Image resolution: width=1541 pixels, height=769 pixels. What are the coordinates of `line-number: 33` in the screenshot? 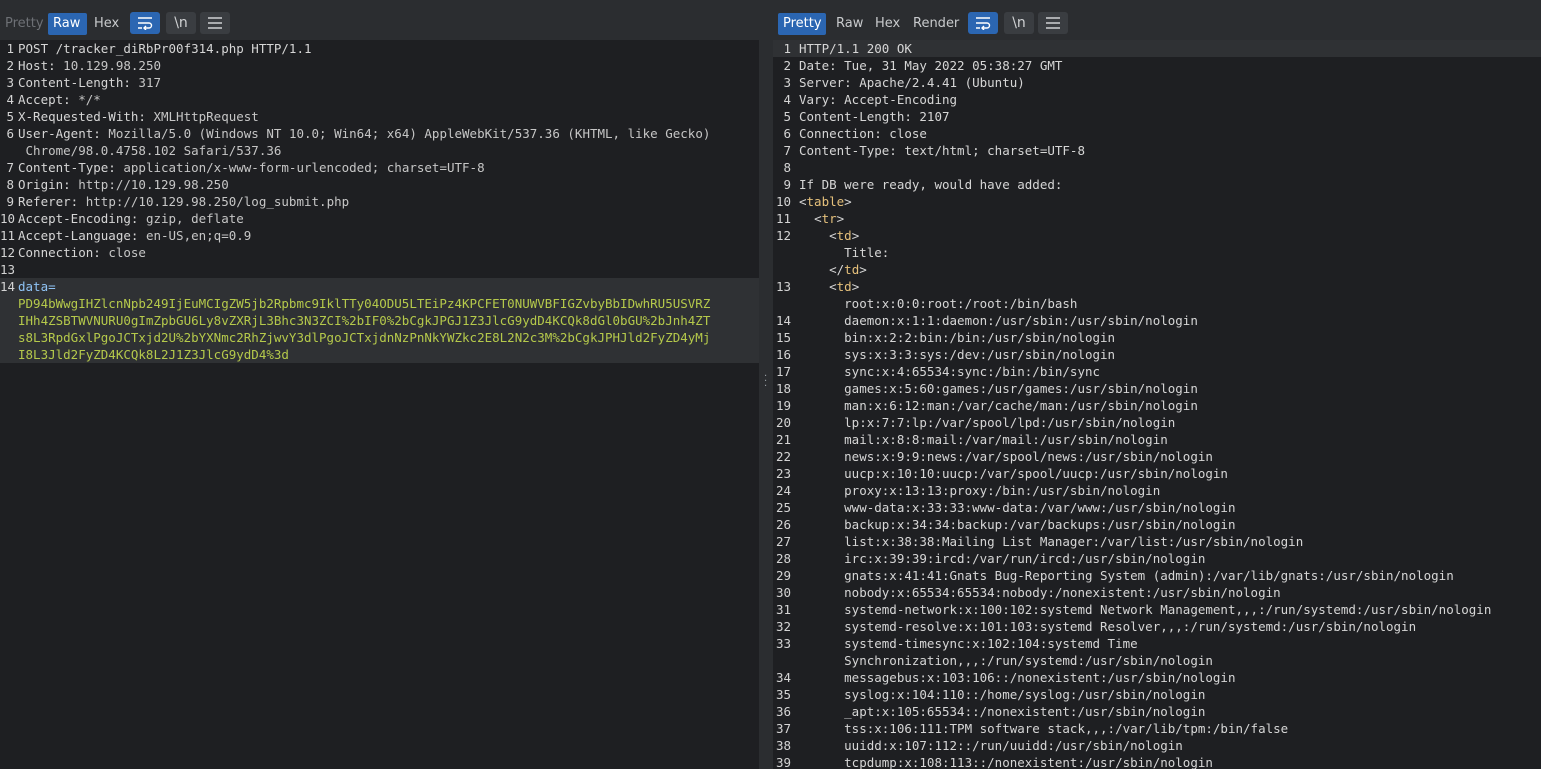 It's located at (783, 643).